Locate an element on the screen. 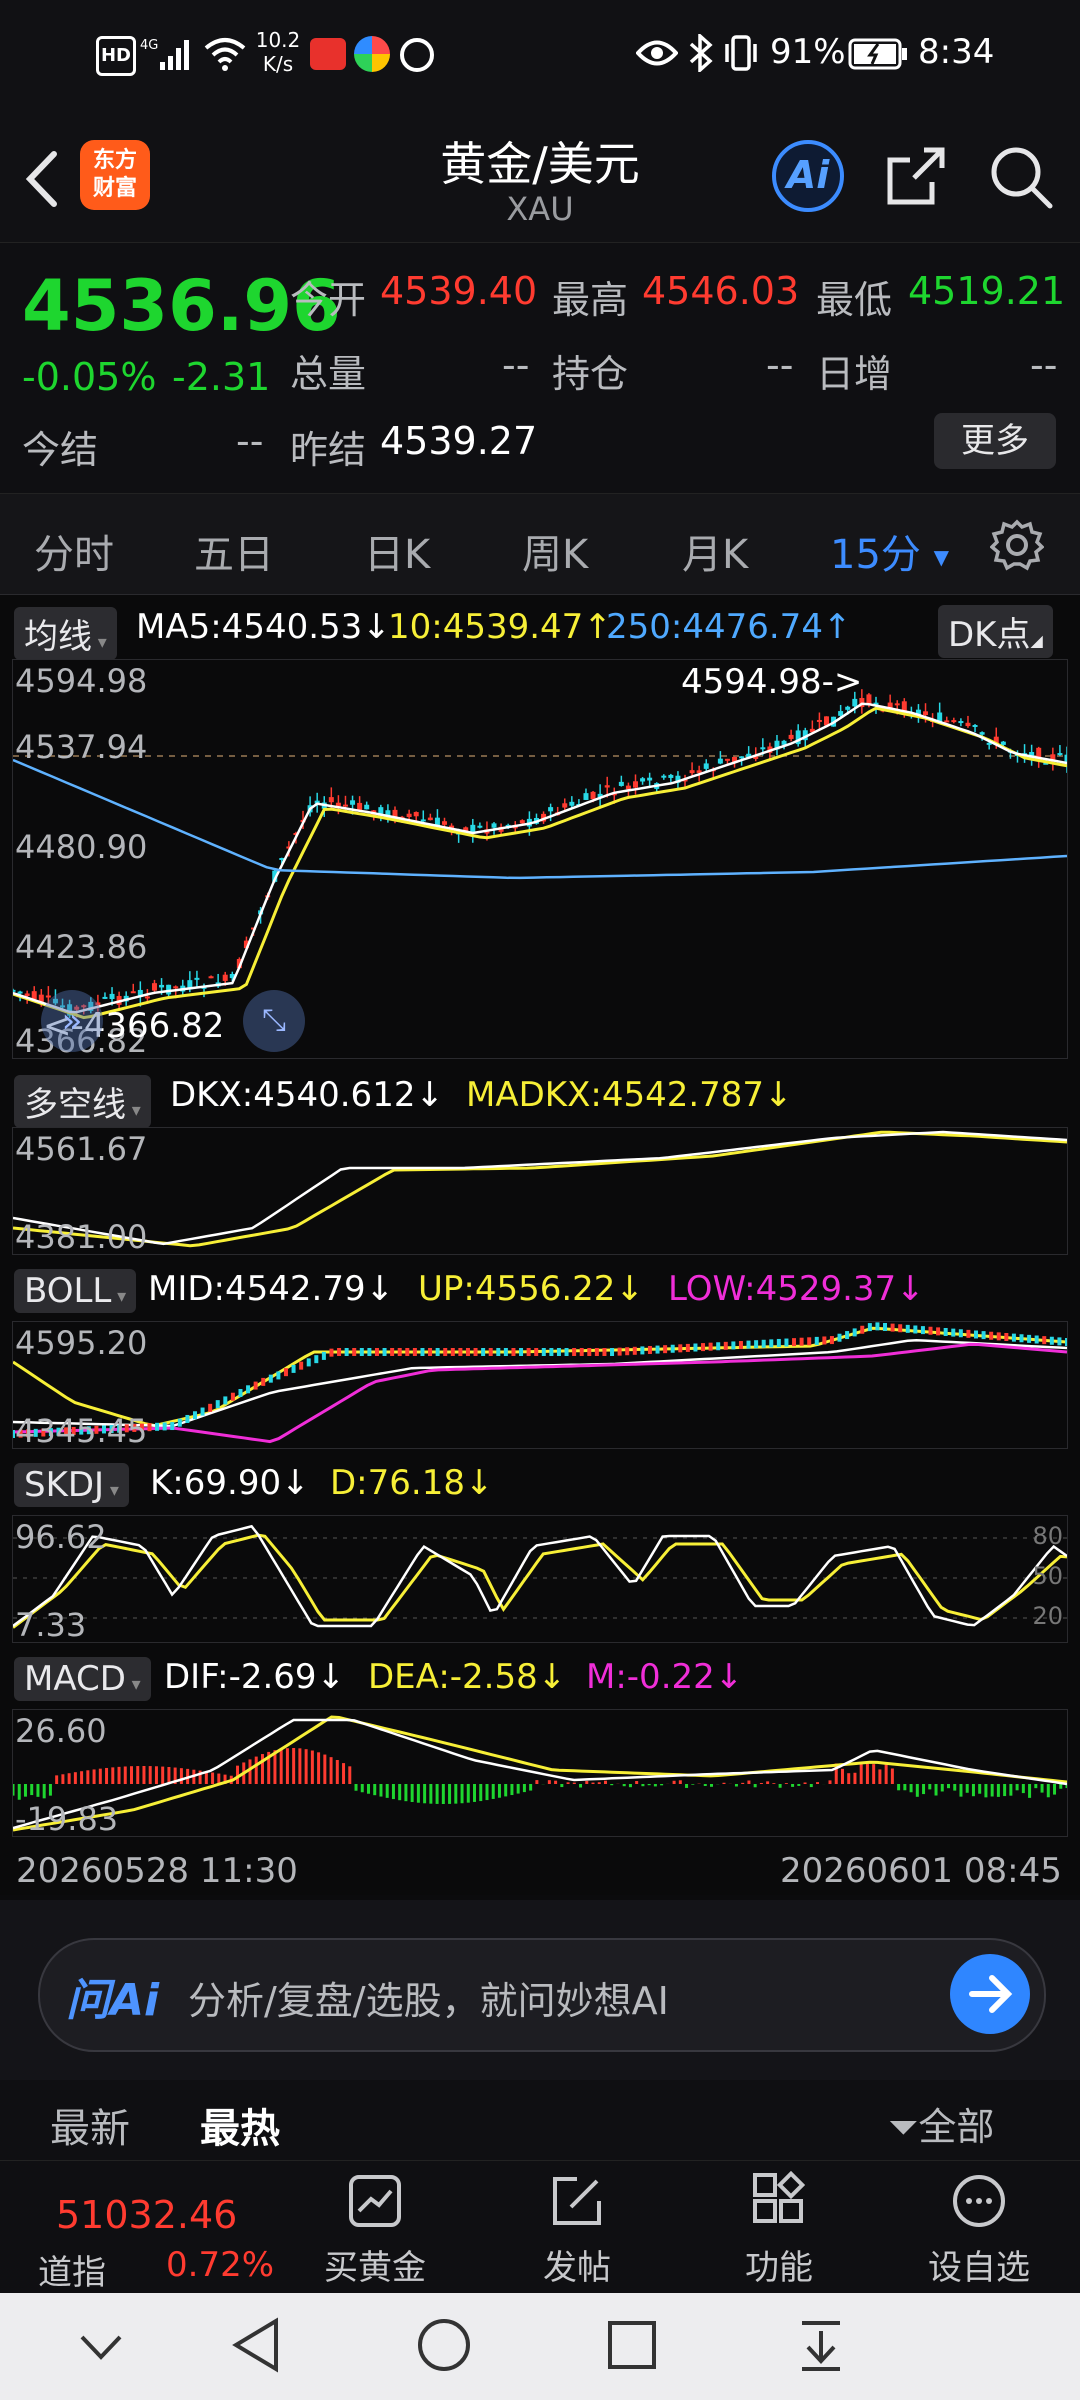 The height and width of the screenshot is (2400, 1080). gear-icon is located at coordinates (1017, 545).